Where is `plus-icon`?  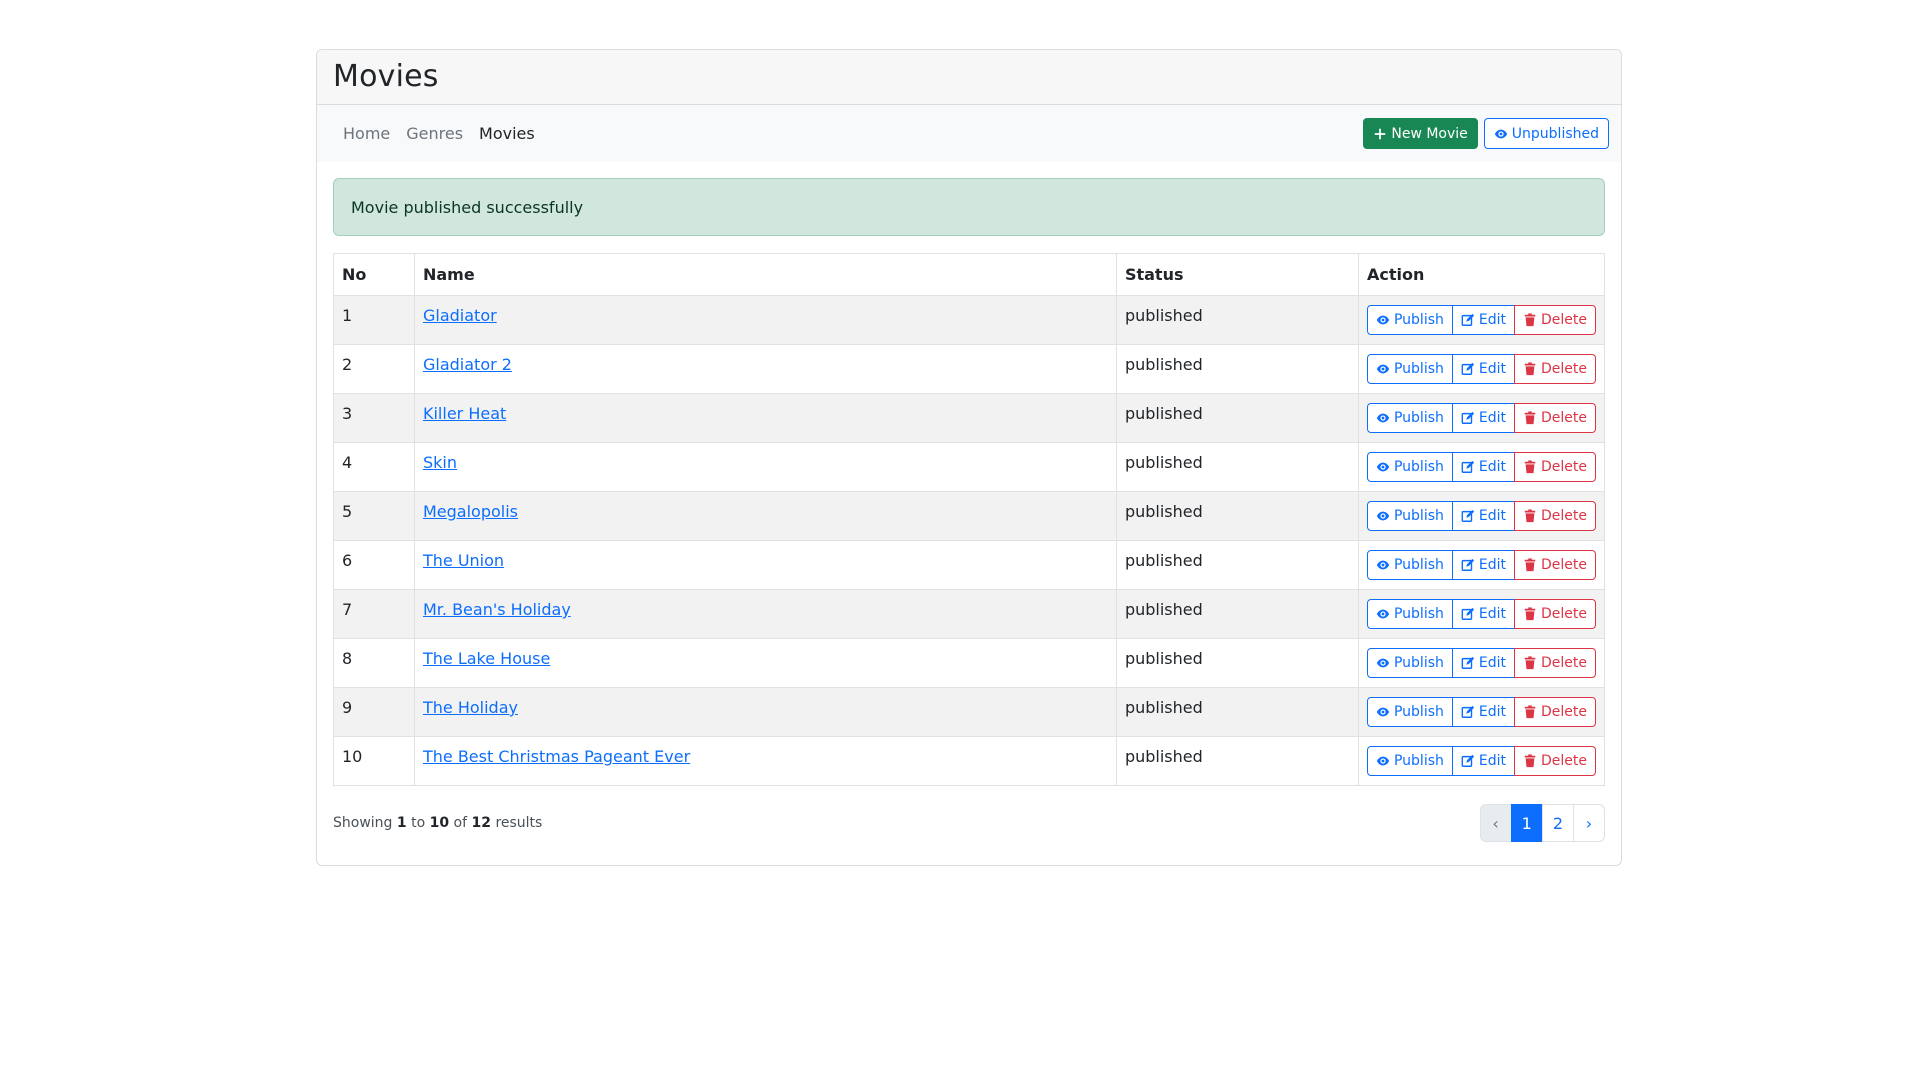 plus-icon is located at coordinates (1380, 134).